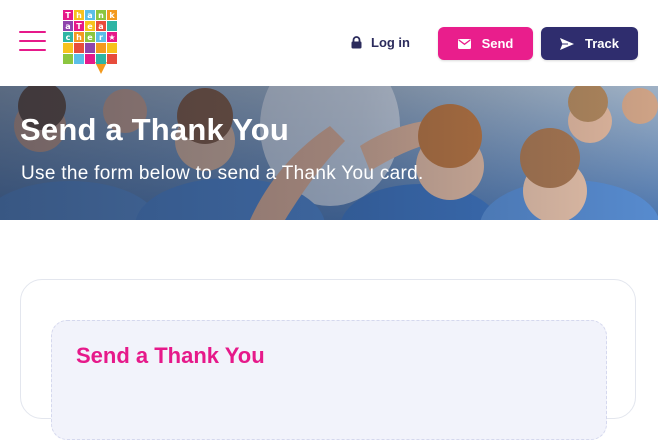 The height and width of the screenshot is (440, 658). Describe the element at coordinates (602, 43) in the screenshot. I see `track-label: Track` at that location.